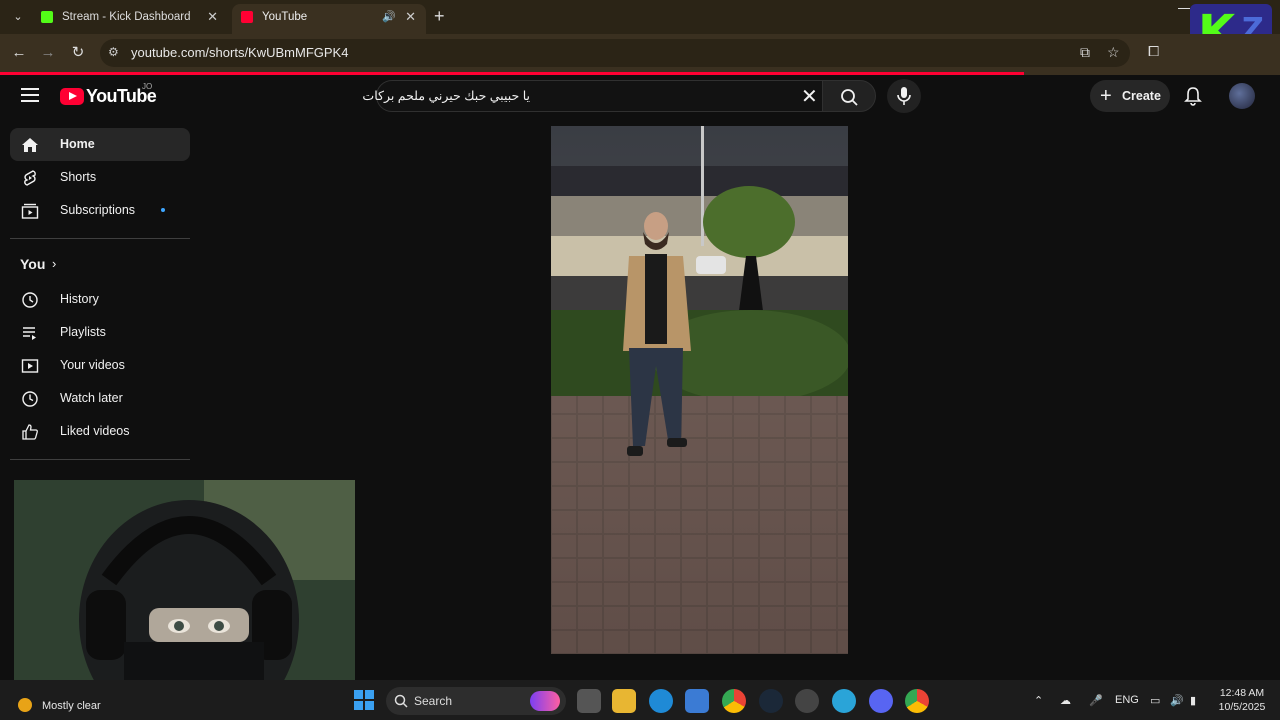 This screenshot has width=1280, height=720. I want to click on new-content-dot, so click(163, 210).